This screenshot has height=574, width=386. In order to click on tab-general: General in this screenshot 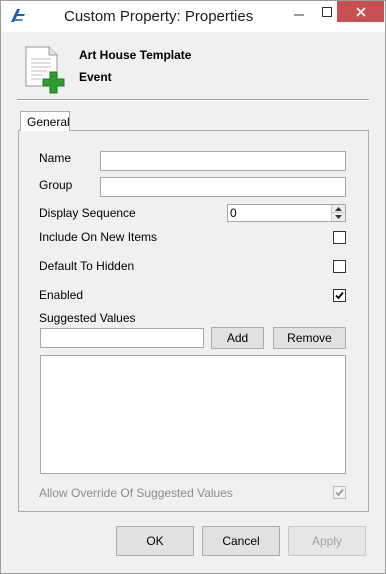, I will do `click(45, 121)`.